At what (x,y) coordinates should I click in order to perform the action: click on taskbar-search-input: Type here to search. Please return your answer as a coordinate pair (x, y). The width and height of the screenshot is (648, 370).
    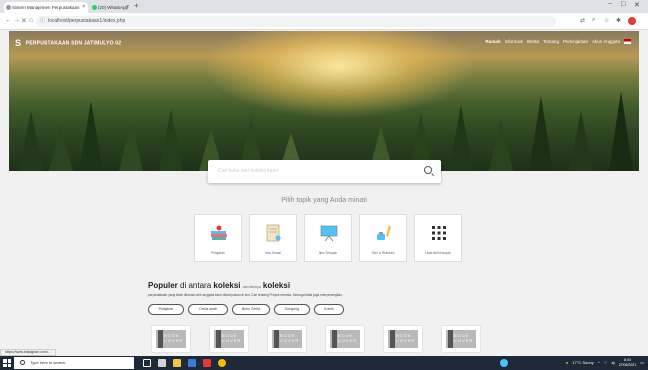
    Looking at the image, I should click on (74, 363).